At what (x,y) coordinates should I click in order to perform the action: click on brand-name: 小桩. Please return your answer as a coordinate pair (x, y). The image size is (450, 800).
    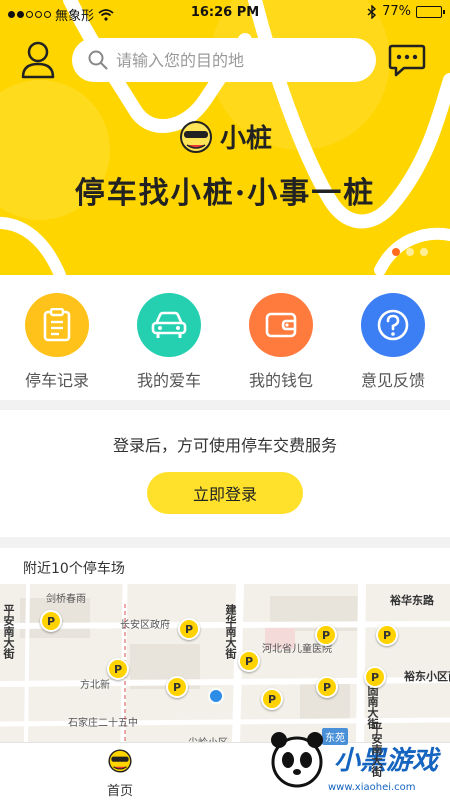
    Looking at the image, I should click on (246, 139).